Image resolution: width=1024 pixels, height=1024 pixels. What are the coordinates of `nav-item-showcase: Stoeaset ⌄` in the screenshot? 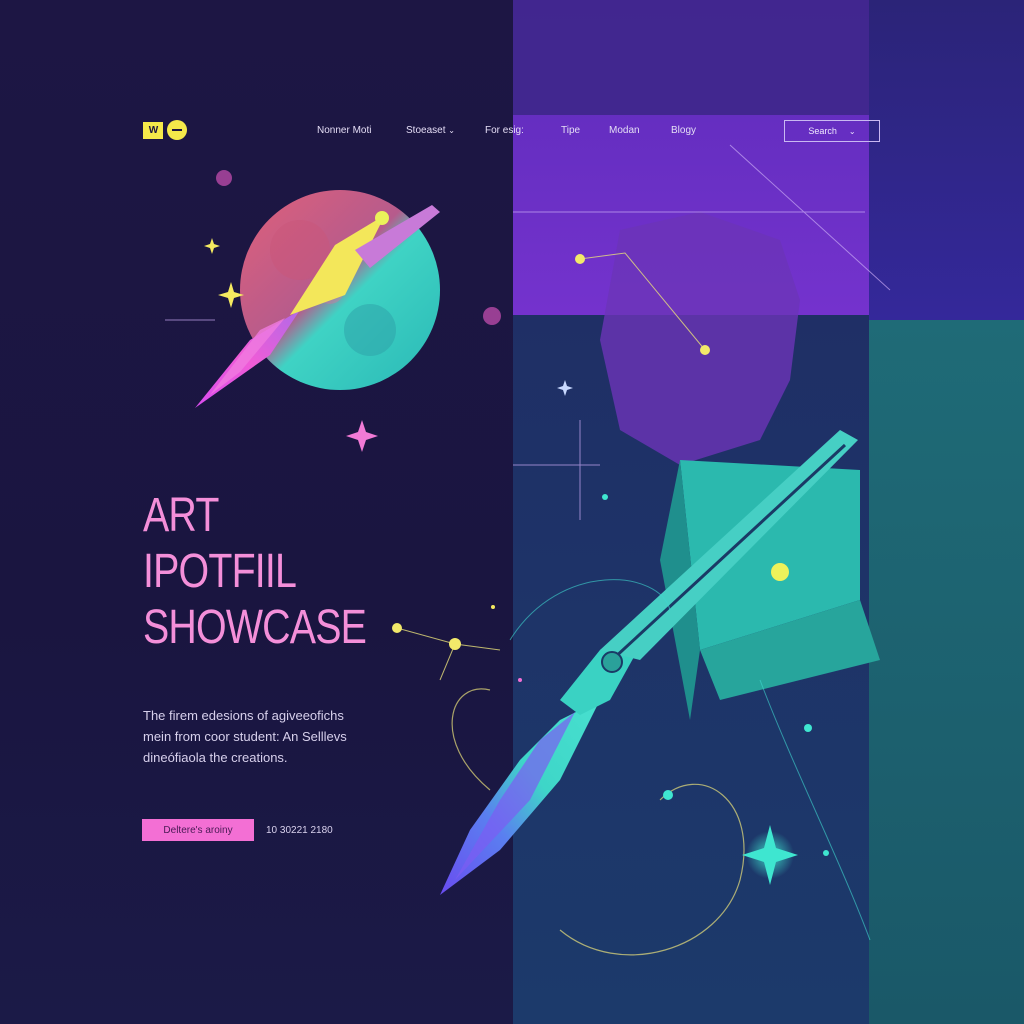 It's located at (430, 130).